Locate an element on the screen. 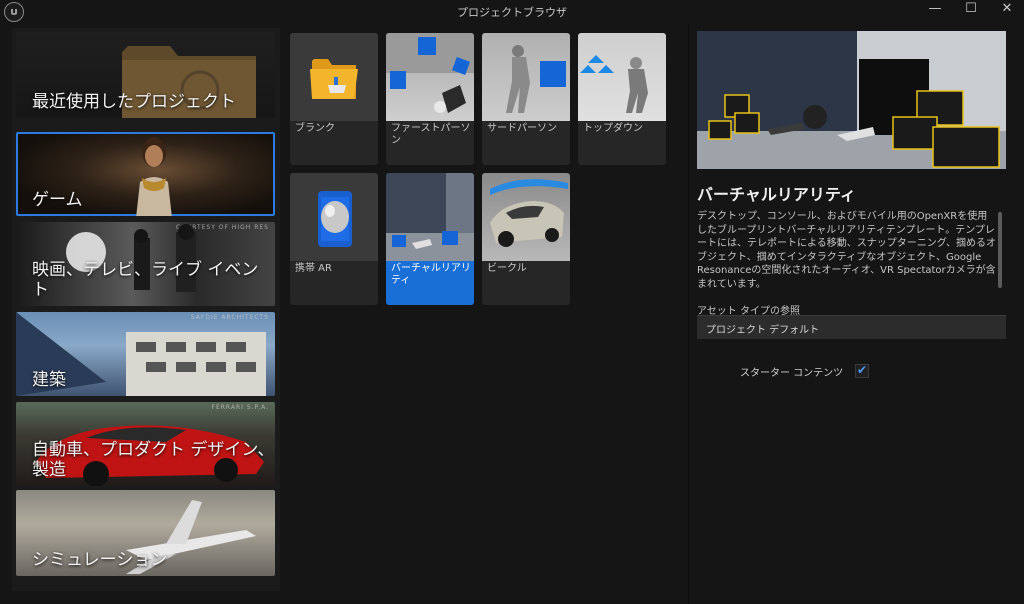 Image resolution: width=1024 pixels, height=604 pixels. panel-divider is located at coordinates (688, 314).